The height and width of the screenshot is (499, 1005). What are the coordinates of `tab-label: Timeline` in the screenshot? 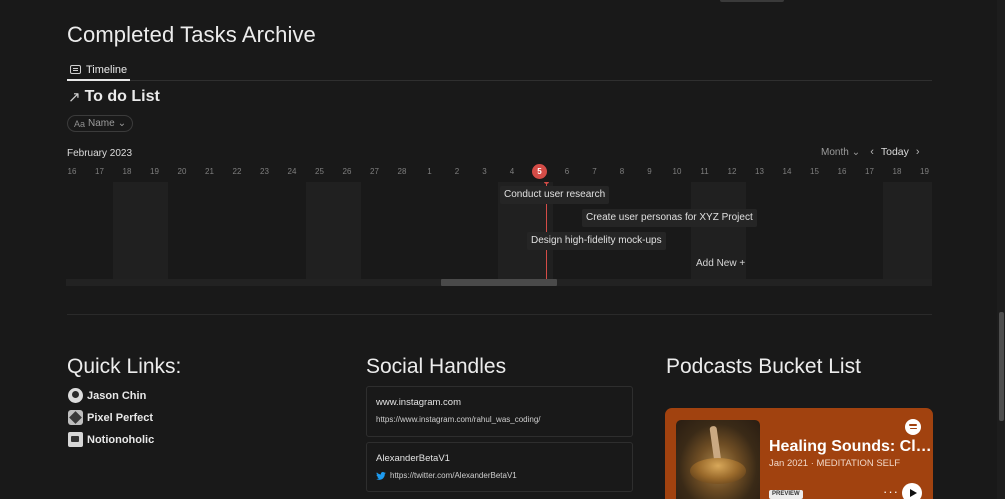 It's located at (107, 69).